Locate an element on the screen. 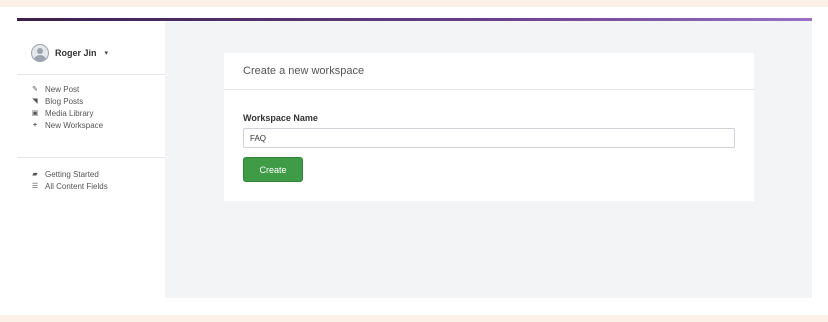 The width and height of the screenshot is (828, 322). book-icon: ▰ is located at coordinates (35, 174).